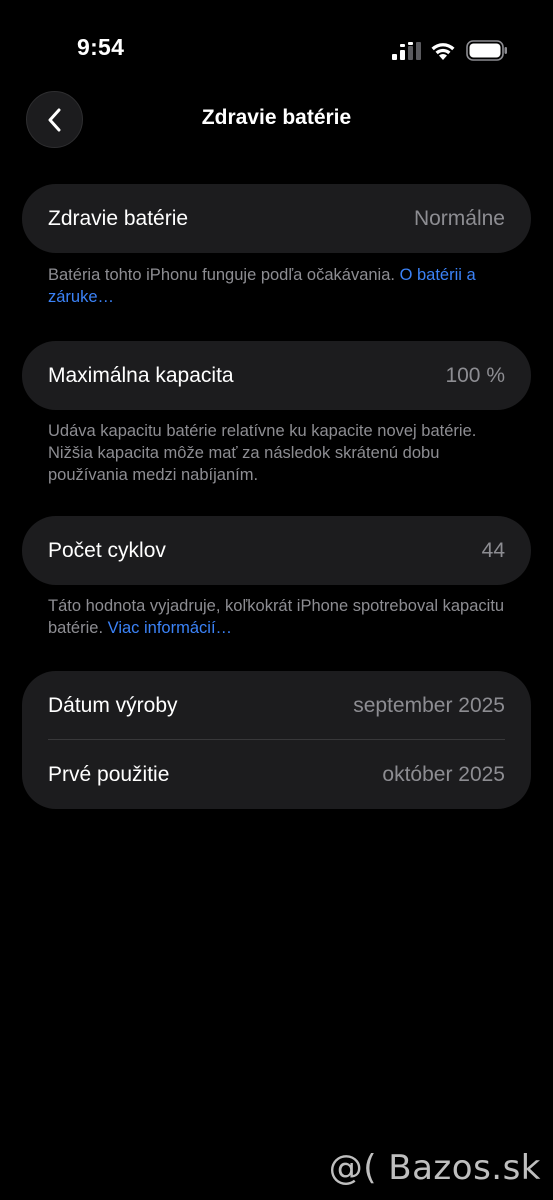 The height and width of the screenshot is (1200, 553). Describe the element at coordinates (107, 550) in the screenshot. I see `cycle-count-label: Počet cyklov` at that location.